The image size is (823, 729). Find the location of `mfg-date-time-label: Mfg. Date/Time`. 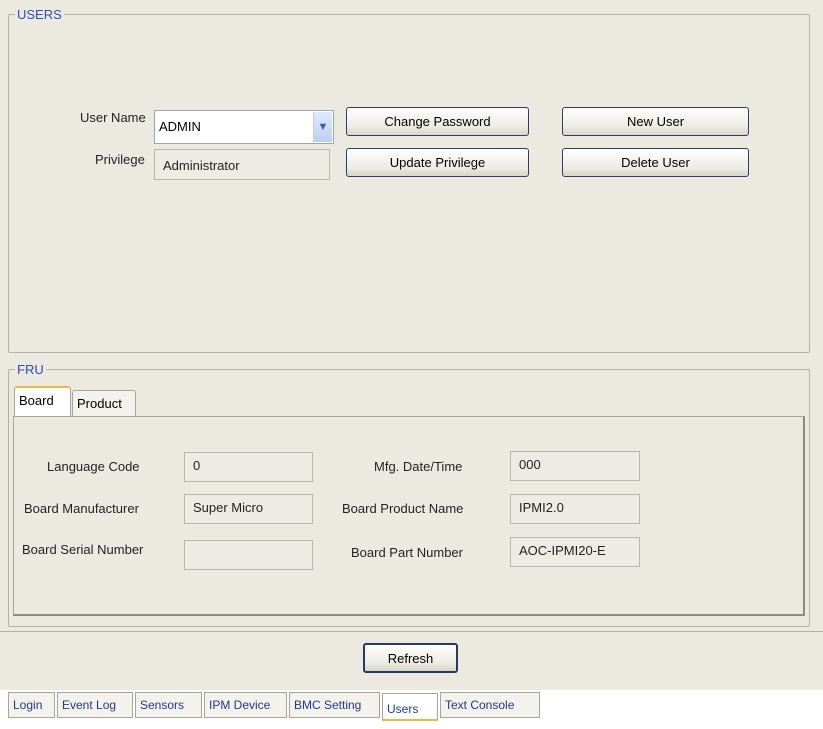

mfg-date-time-label: Mfg. Date/Time is located at coordinates (418, 466).